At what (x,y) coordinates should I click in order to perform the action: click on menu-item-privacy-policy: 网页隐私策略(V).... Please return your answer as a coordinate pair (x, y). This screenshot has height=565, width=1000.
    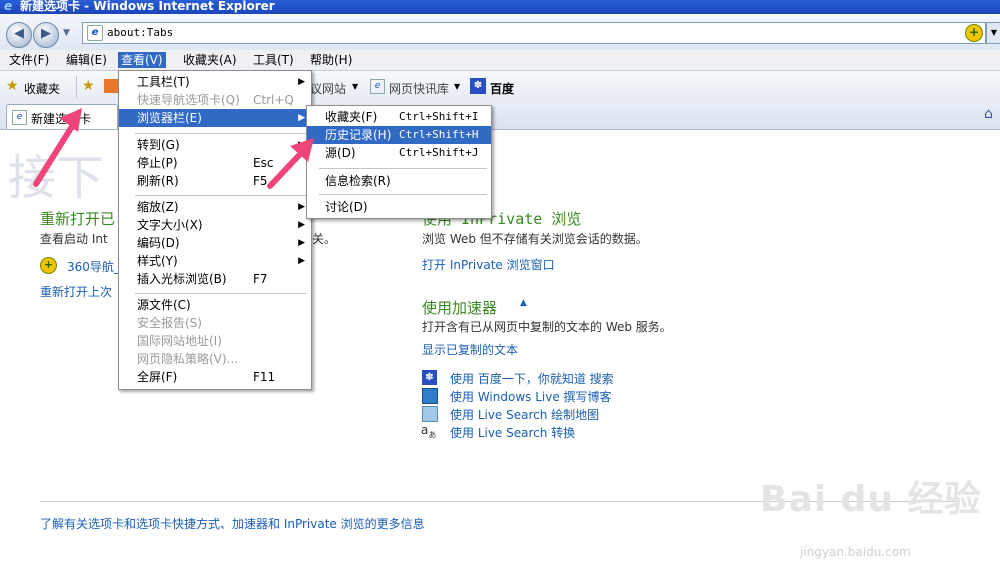
    Looking at the image, I should click on (188, 359).